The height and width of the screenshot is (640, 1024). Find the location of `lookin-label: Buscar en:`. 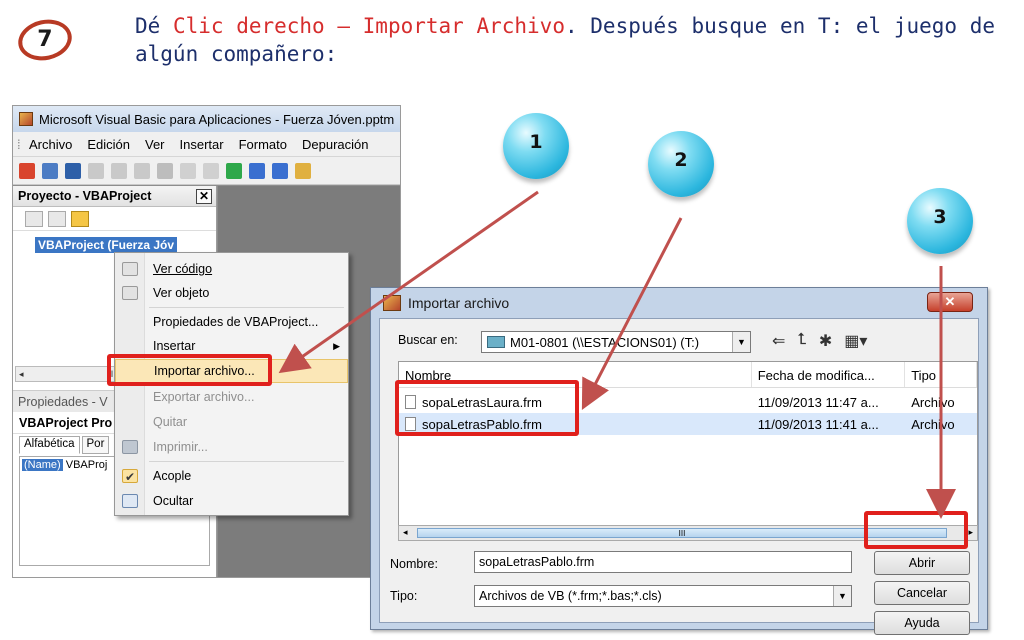

lookin-label: Buscar en: is located at coordinates (428, 340).